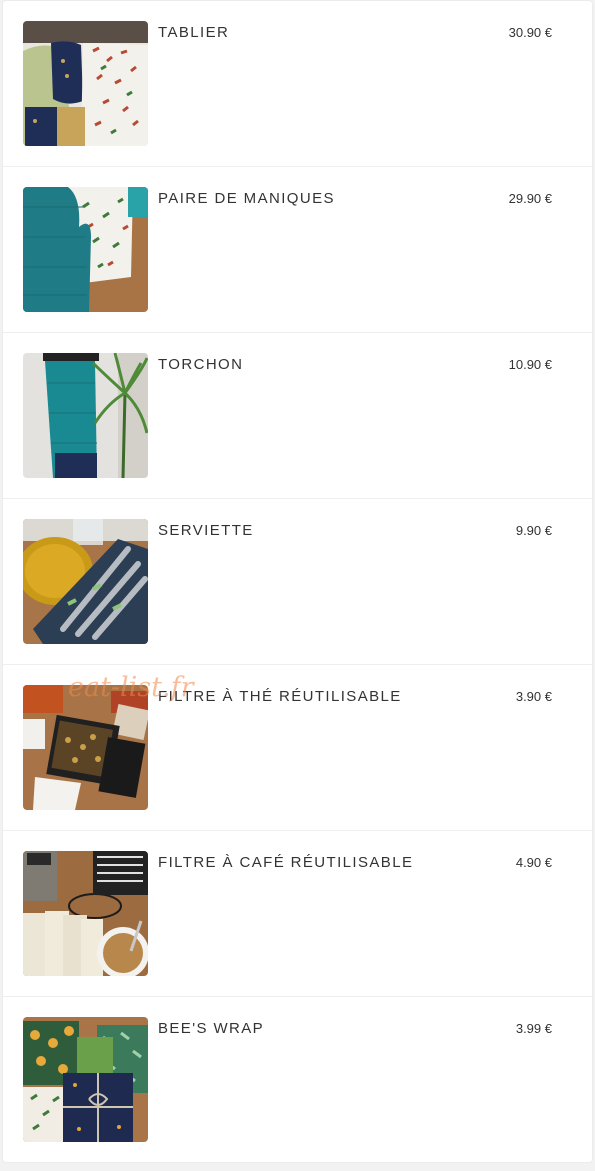 This screenshot has height=1171, width=595. What do you see at coordinates (85, 747) in the screenshot?
I see `tea-filter-photo` at bounding box center [85, 747].